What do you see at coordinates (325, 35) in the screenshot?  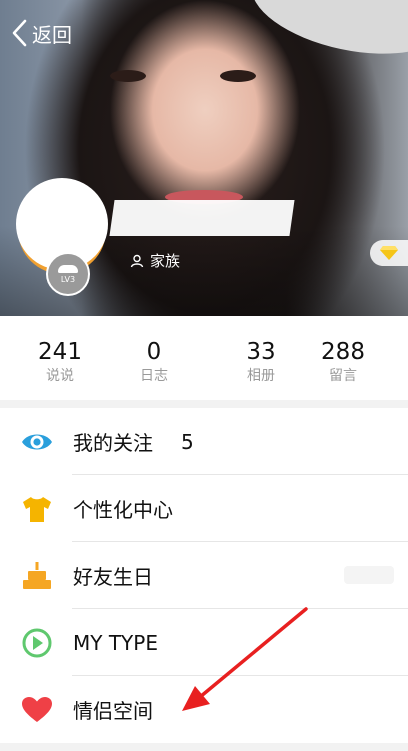 I see `cover-hat` at bounding box center [325, 35].